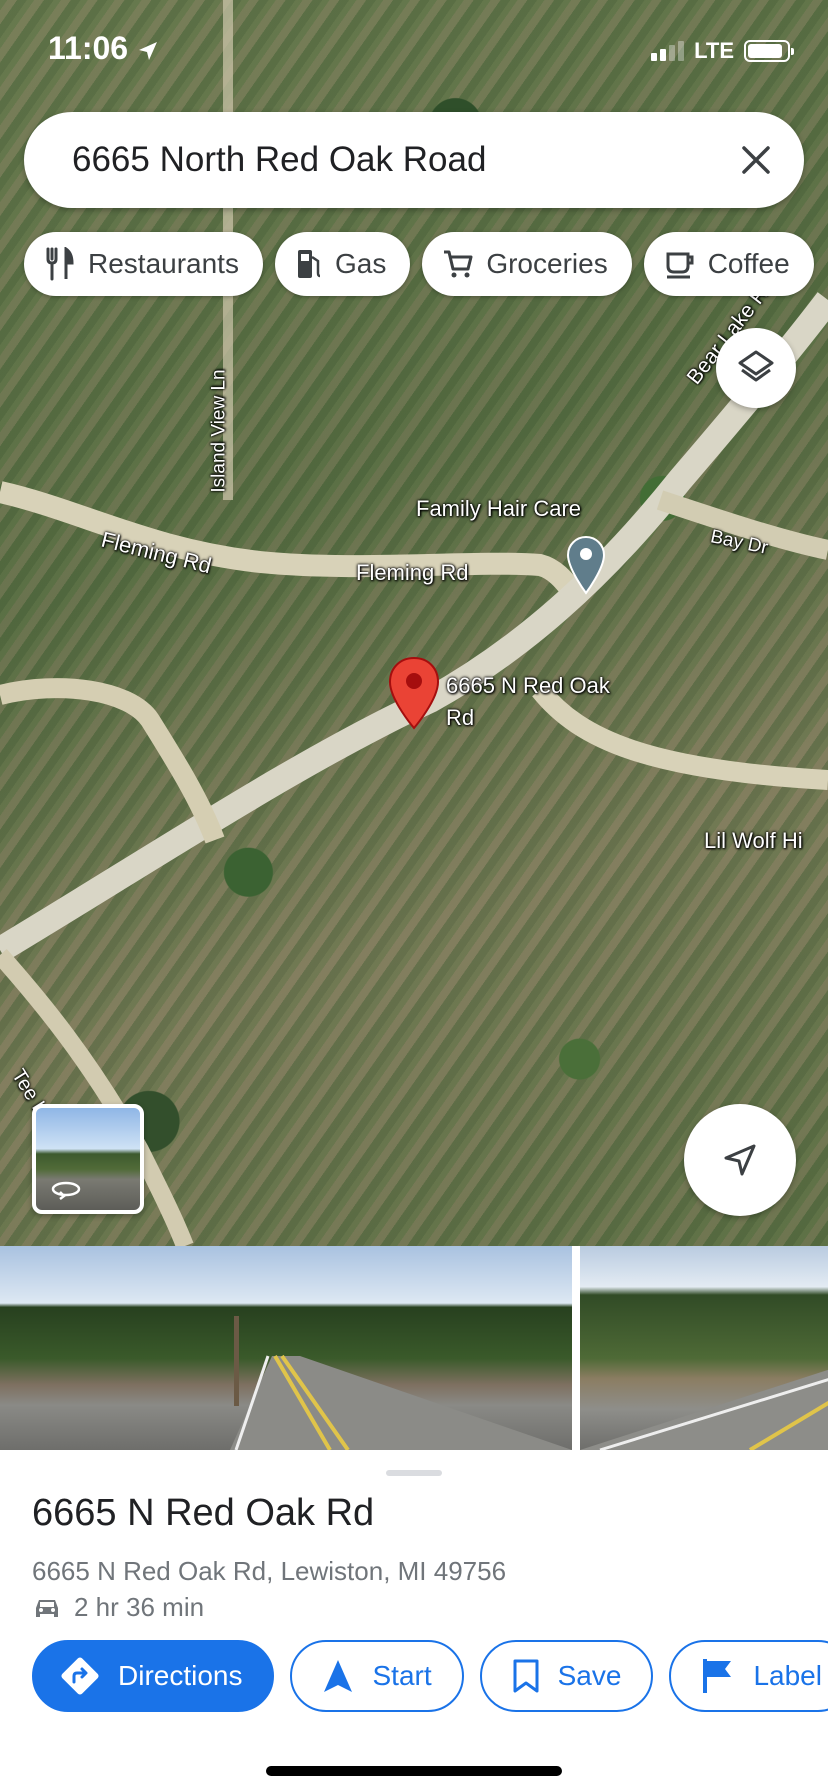 The height and width of the screenshot is (1792, 828). I want to click on network-type: LTE, so click(714, 50).